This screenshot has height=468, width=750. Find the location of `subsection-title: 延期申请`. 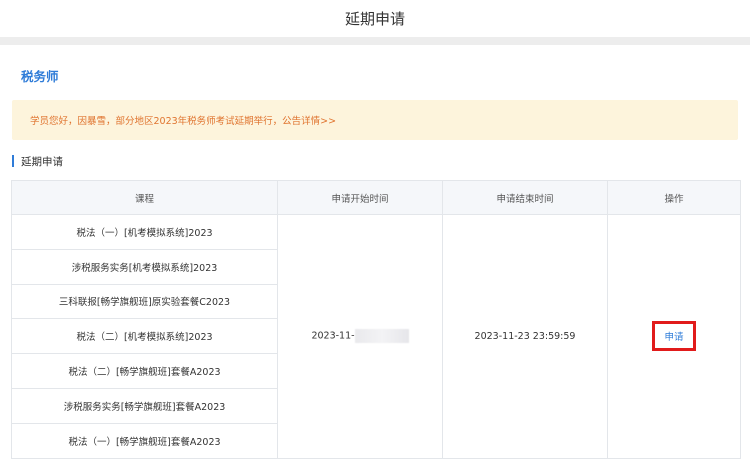

subsection-title: 延期申请 is located at coordinates (37, 161).